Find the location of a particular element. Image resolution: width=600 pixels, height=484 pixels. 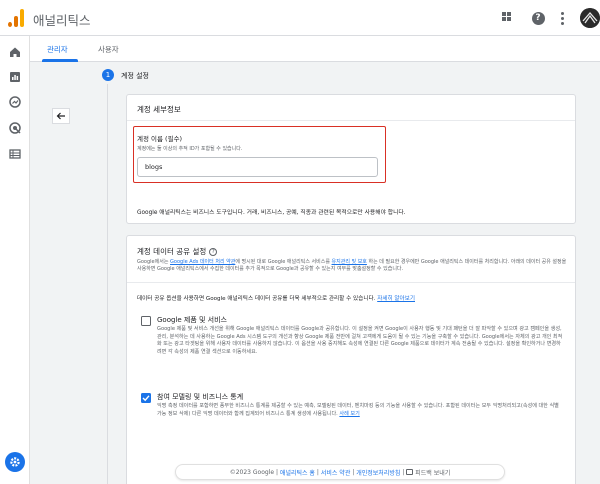

data-sharing-title-row: 계정 데이터 공유 설정? is located at coordinates (177, 251).